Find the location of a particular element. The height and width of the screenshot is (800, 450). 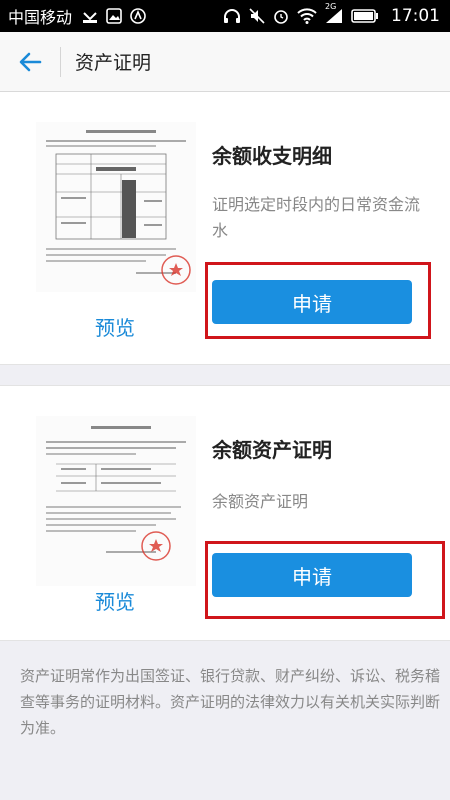

missed-call-icon is located at coordinates (90, 16).